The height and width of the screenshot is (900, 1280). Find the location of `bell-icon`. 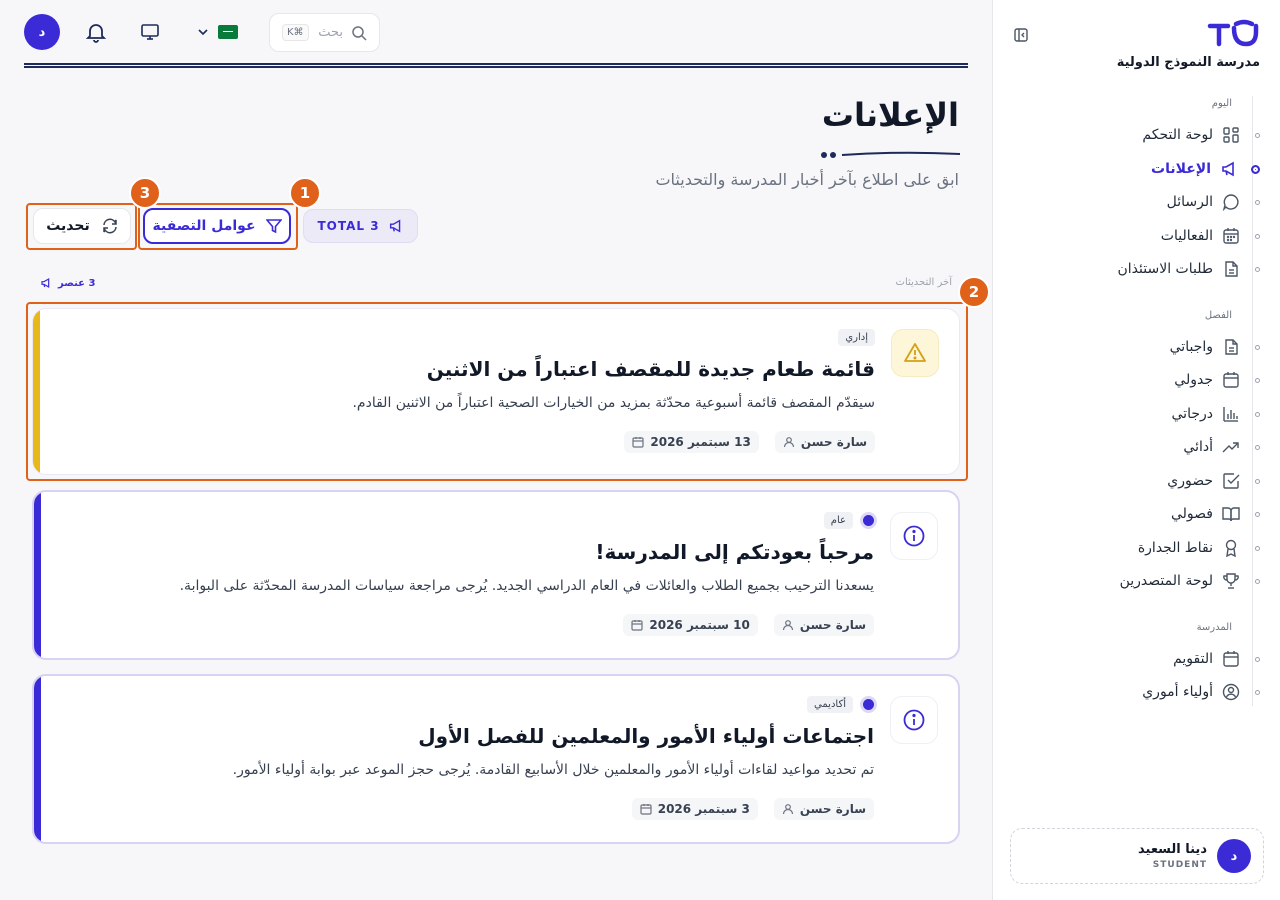

bell-icon is located at coordinates (96, 32).